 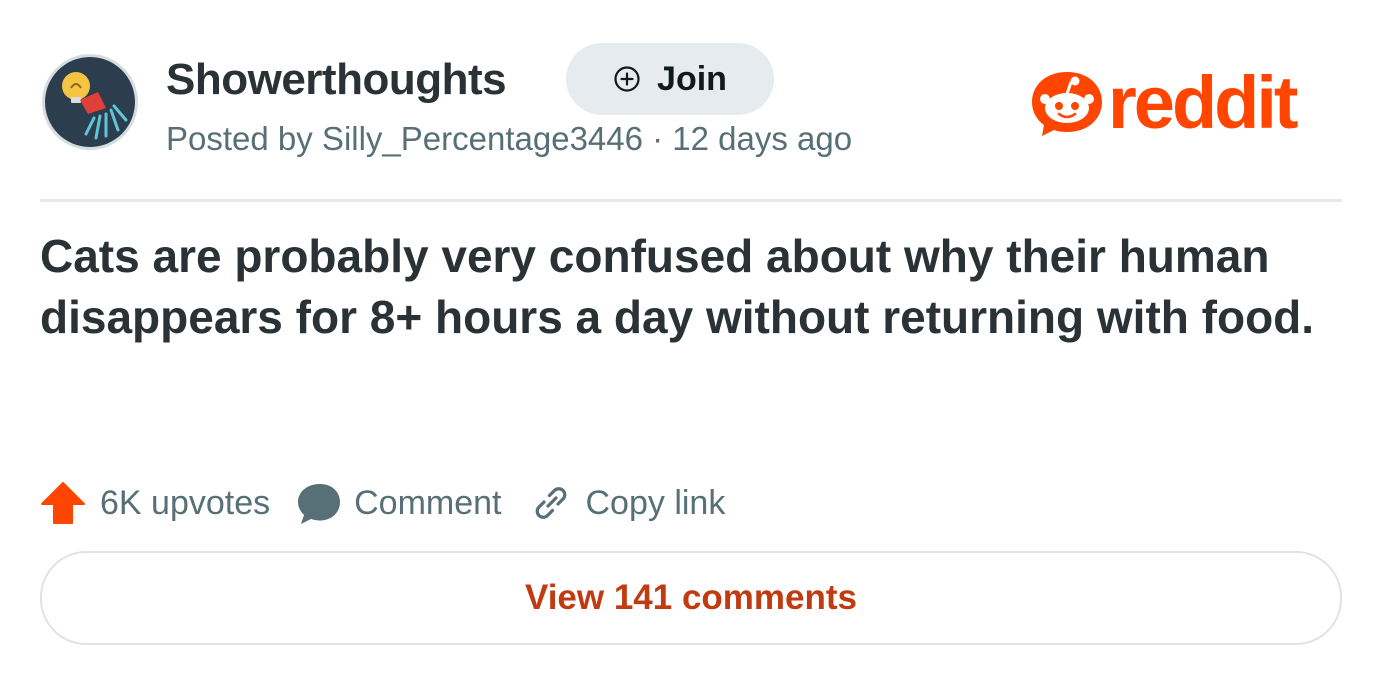 I want to click on subreddit-avatar, so click(x=90, y=102).